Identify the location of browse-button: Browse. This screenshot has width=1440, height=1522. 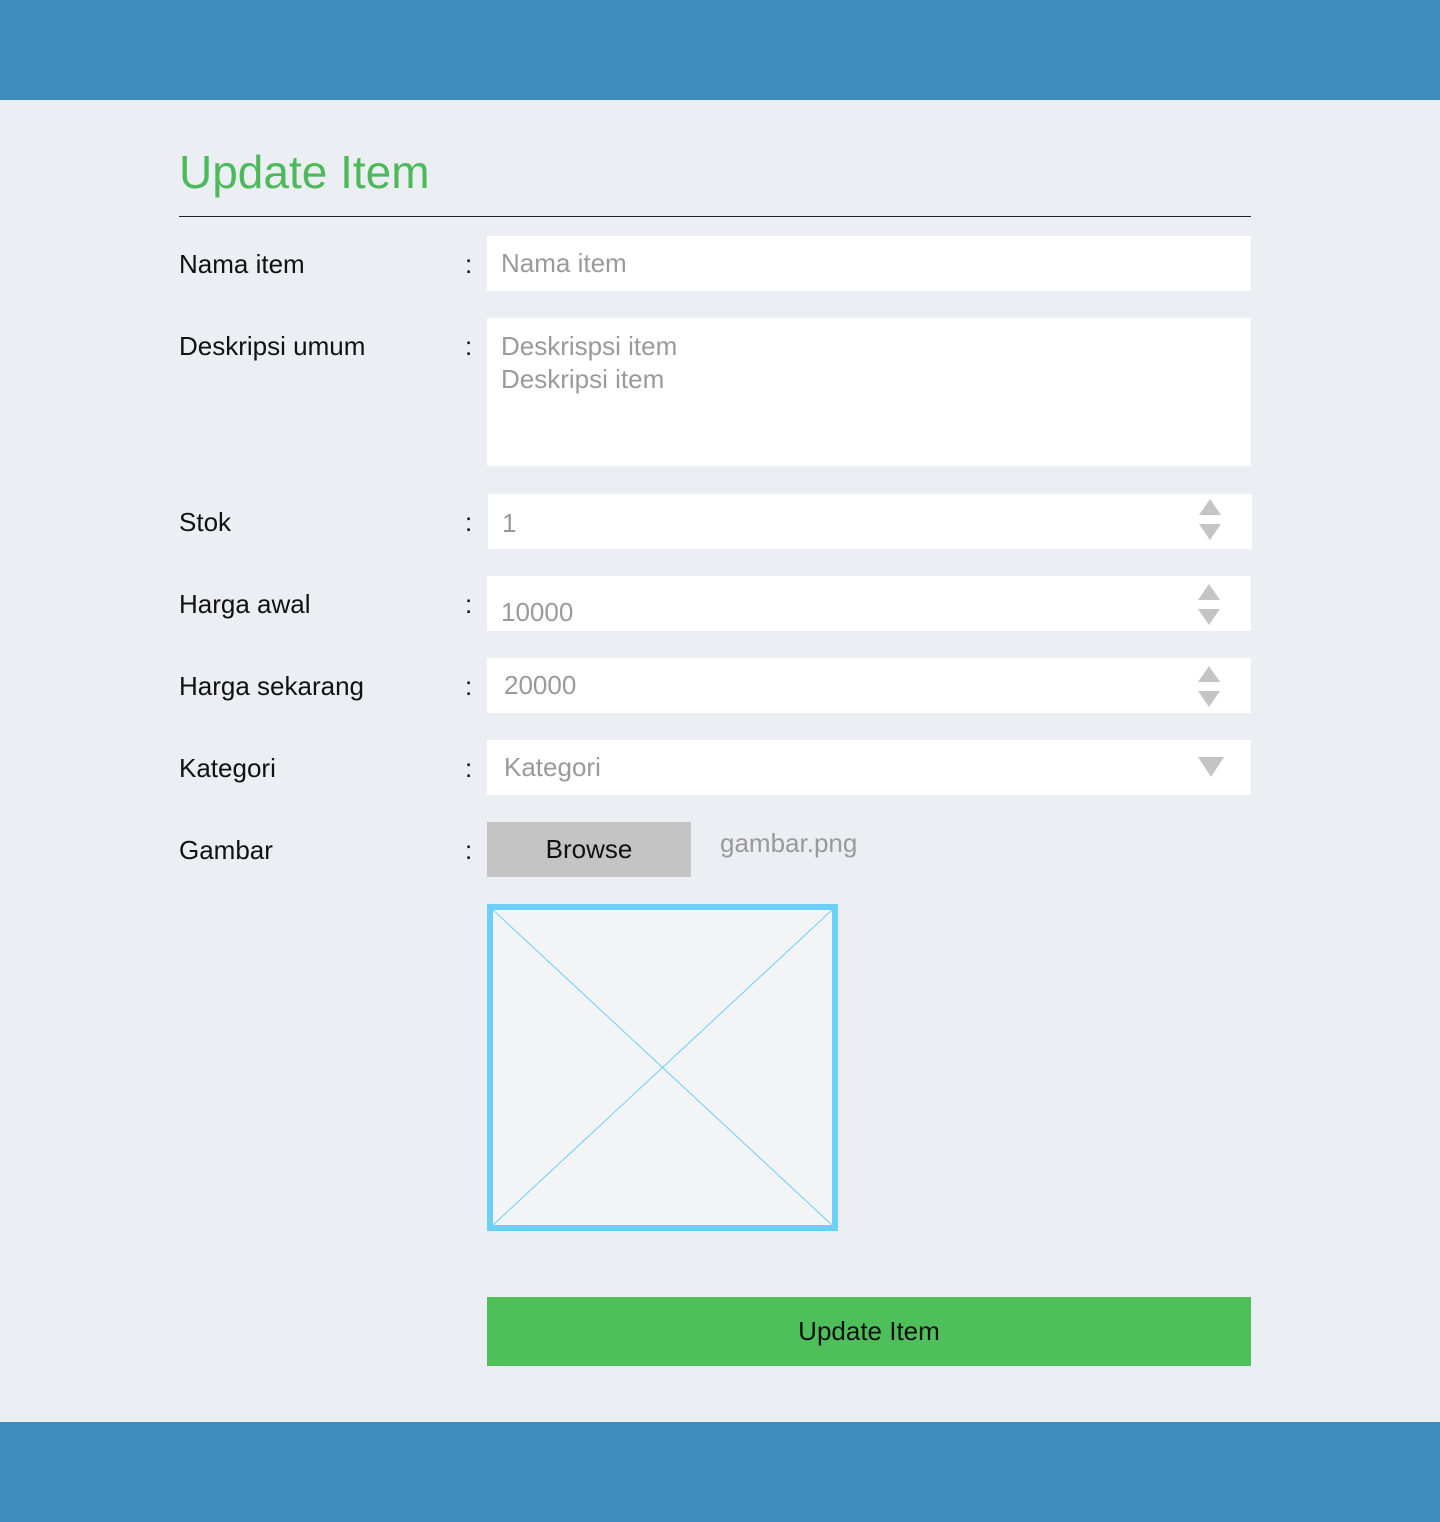
(589, 849).